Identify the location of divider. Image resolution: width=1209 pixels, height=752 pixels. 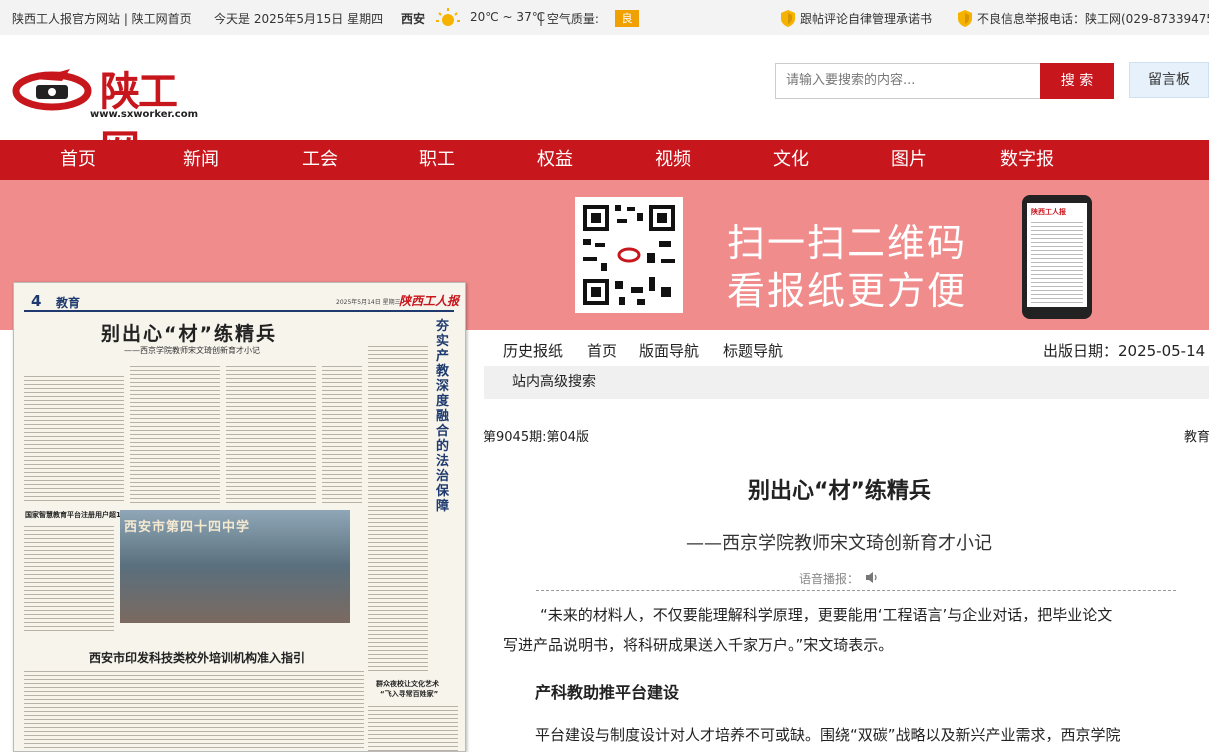
(856, 590).